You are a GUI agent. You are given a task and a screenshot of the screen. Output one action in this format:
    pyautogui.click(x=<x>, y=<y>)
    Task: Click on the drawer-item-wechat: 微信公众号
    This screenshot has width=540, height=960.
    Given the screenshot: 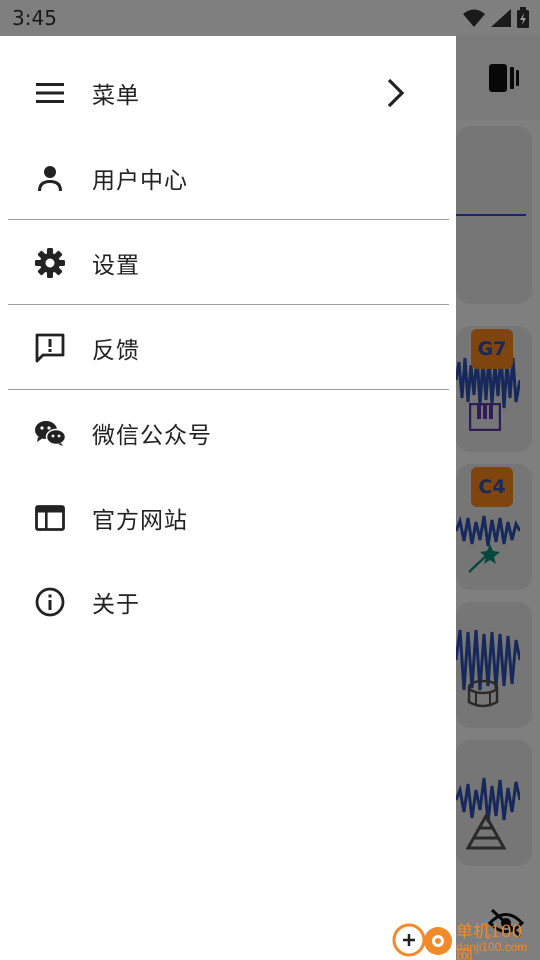 What is the action you would take?
    pyautogui.click(x=228, y=433)
    